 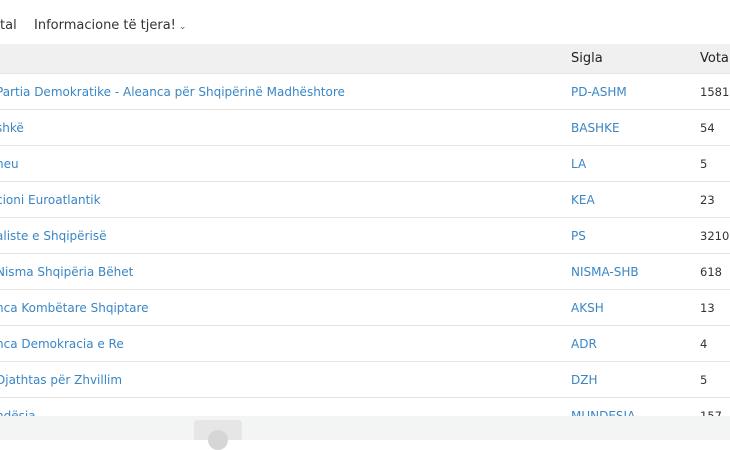 What do you see at coordinates (365, 428) in the screenshot?
I see `bottom-footer-bar` at bounding box center [365, 428].